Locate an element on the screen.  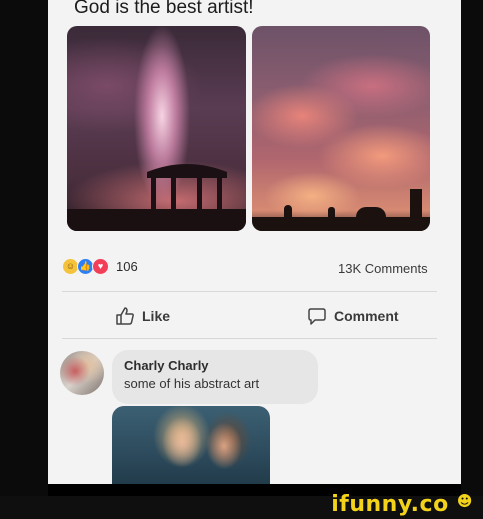
comment-bubble: Charly Charly some of his abstract art is located at coordinates (215, 377).